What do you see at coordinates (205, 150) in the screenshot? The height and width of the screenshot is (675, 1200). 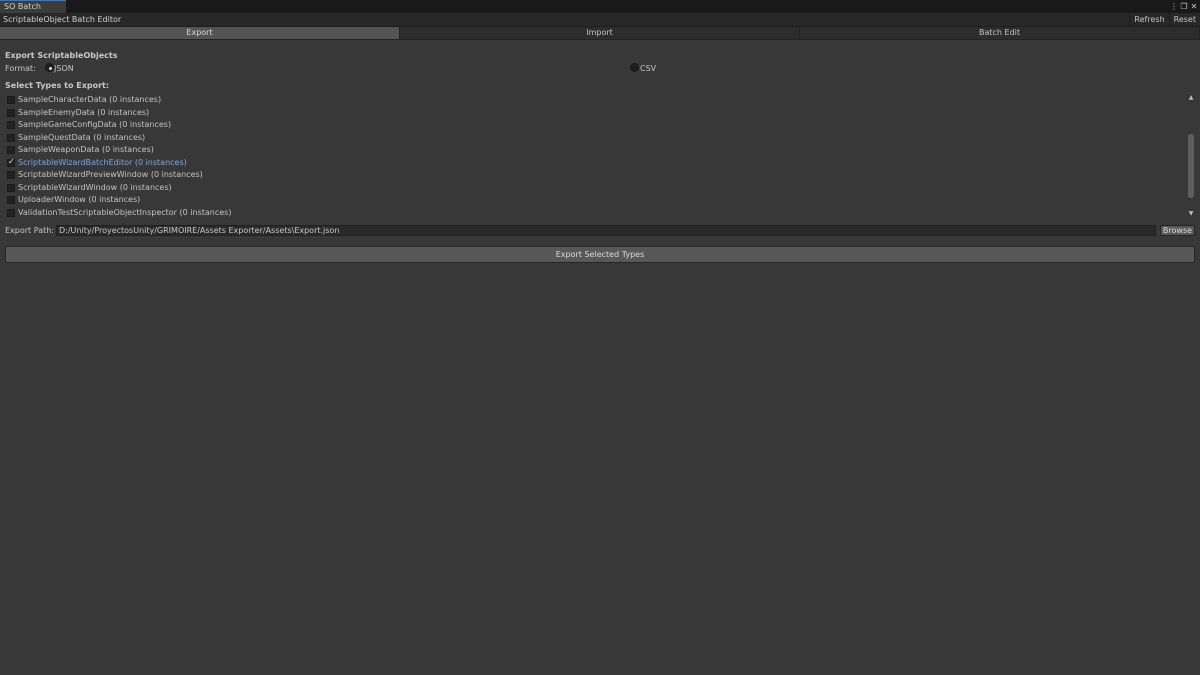 I see `list-item: SampleWeaponData (0 instances)` at bounding box center [205, 150].